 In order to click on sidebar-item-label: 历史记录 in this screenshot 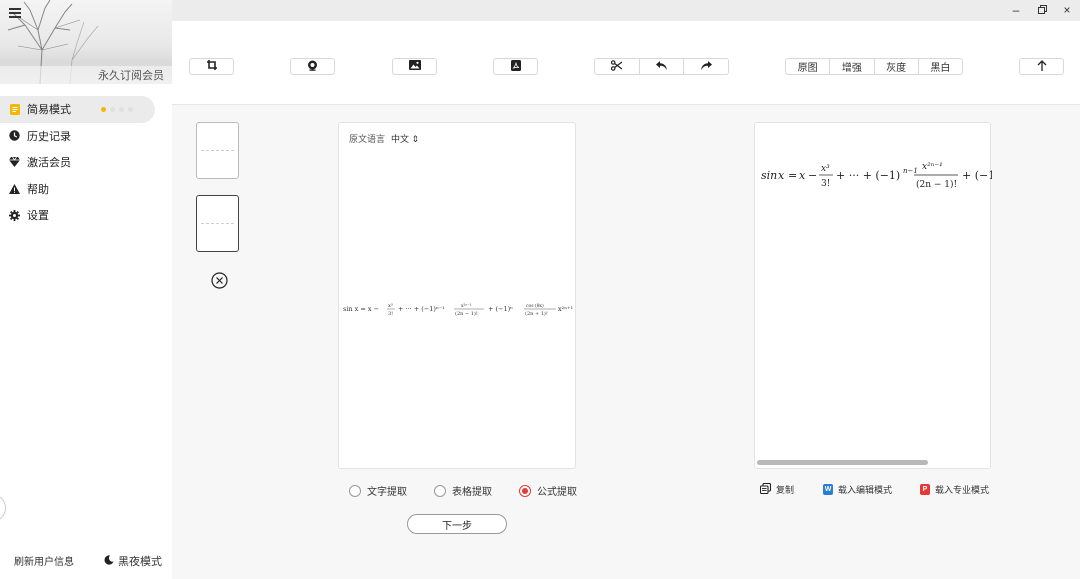, I will do `click(49, 136)`.